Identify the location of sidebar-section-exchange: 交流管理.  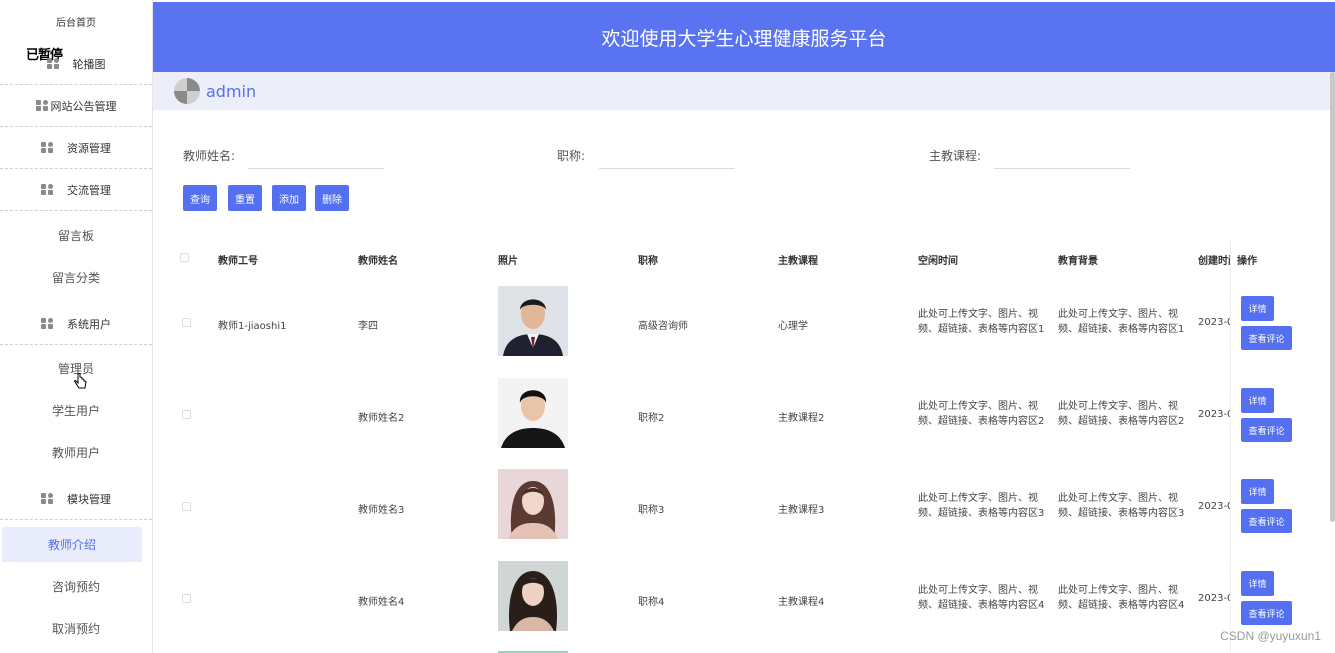
(76, 190).